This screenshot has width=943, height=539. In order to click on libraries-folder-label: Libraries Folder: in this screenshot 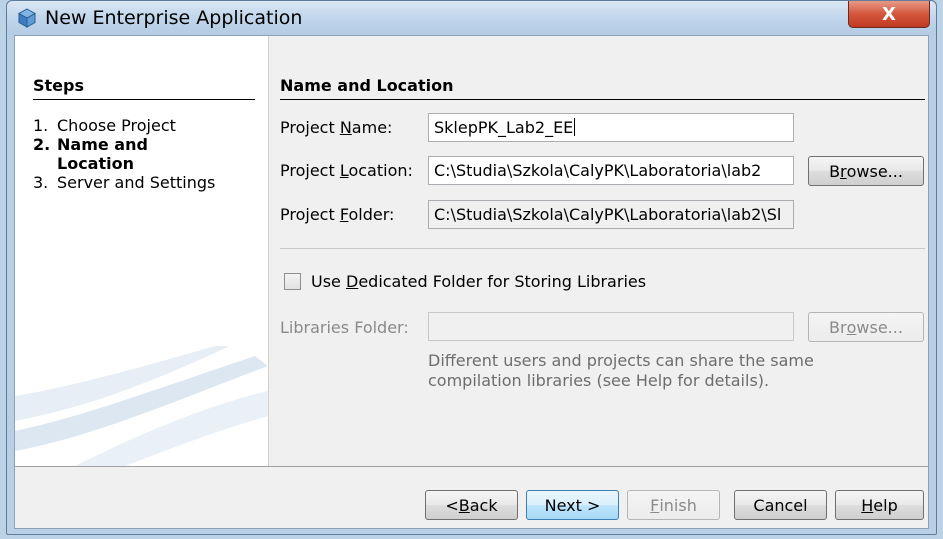, I will do `click(344, 327)`.